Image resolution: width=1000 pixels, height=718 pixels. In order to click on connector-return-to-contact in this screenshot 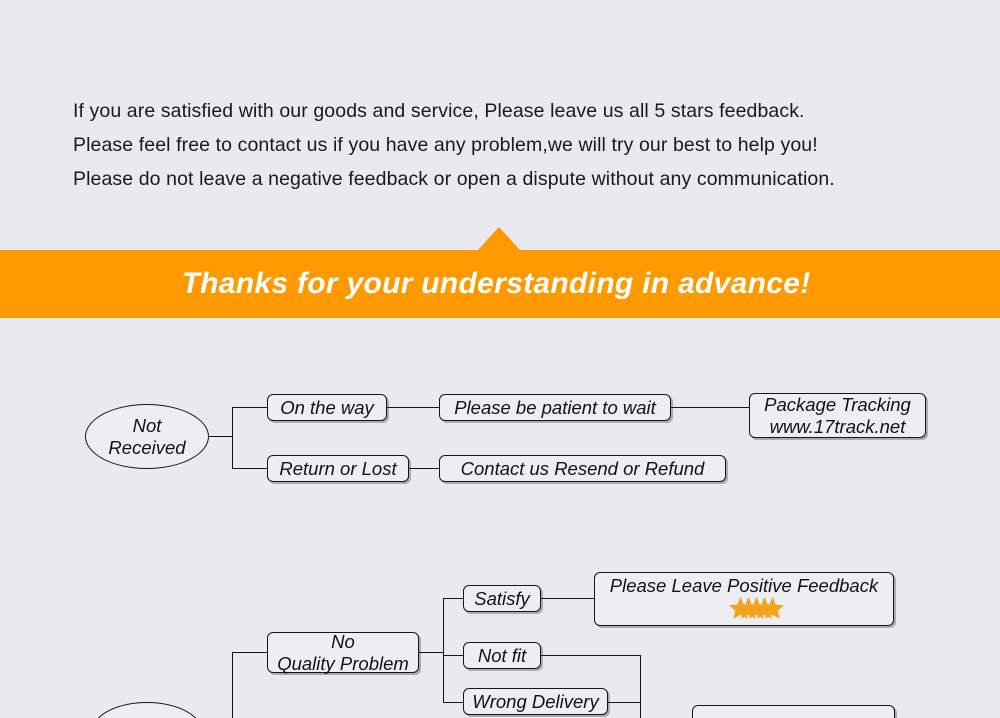, I will do `click(424, 468)`.